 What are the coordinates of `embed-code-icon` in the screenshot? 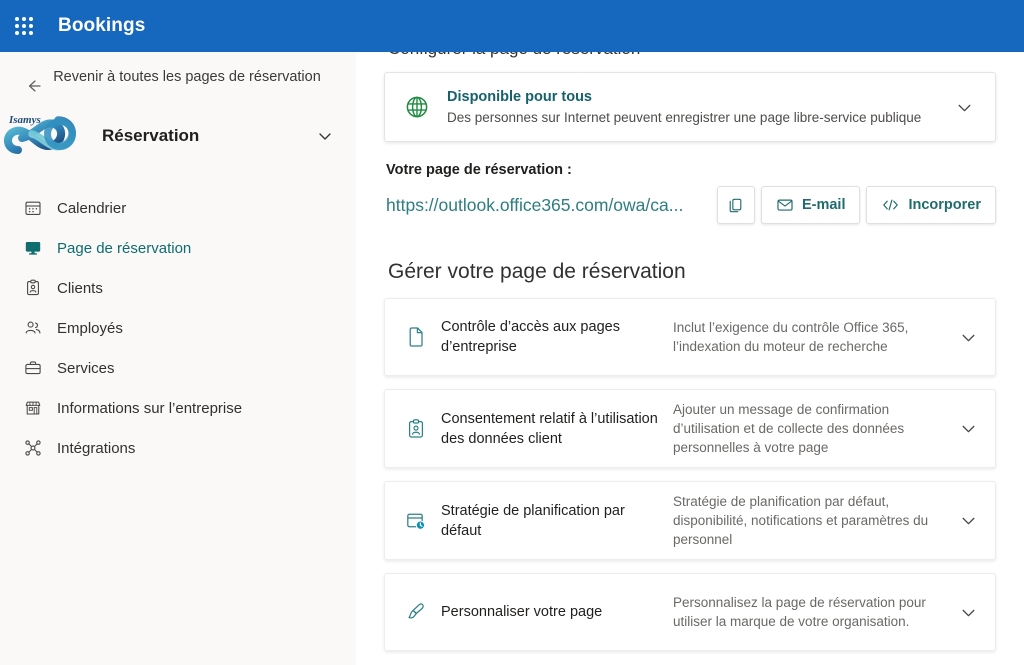 It's located at (890, 205).